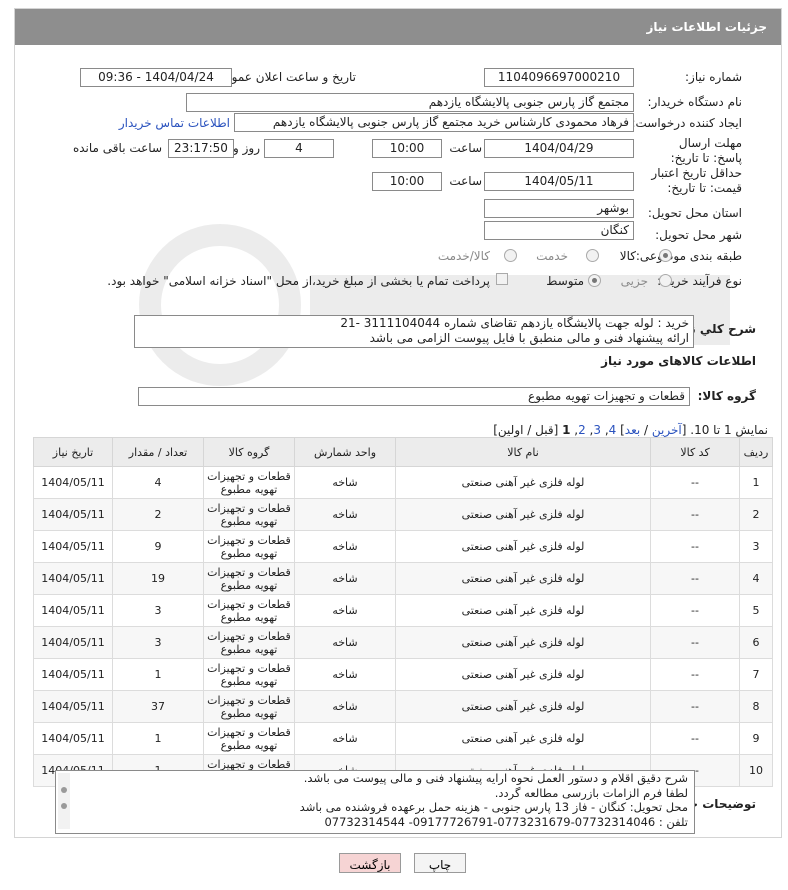 The height and width of the screenshot is (890, 788). Describe the element at coordinates (695, 102) in the screenshot. I see `buyer-org-label: نام دستگاه خریدار:` at that location.